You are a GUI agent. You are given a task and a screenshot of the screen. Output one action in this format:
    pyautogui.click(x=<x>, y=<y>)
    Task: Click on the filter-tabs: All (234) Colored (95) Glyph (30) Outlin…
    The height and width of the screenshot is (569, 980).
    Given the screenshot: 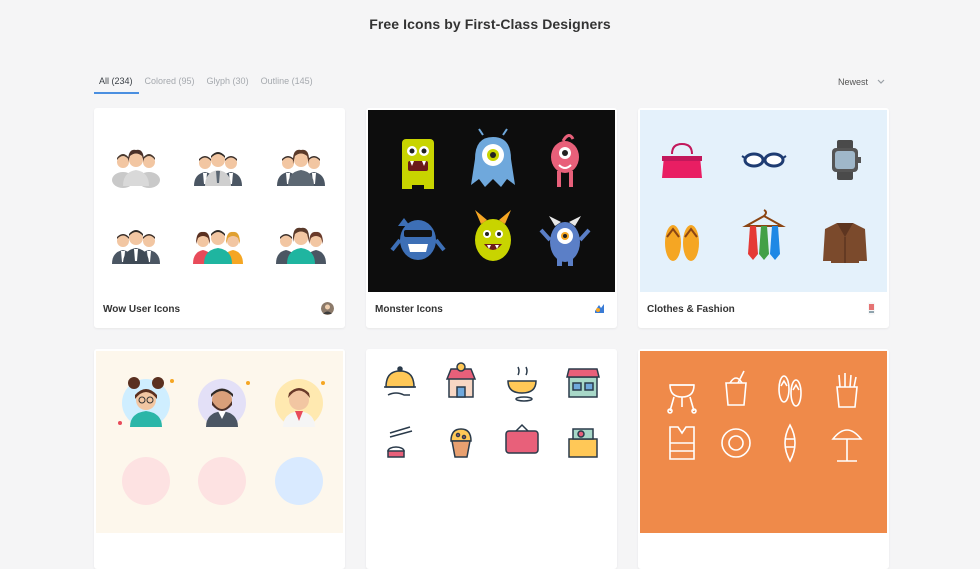 What is the action you would take?
    pyautogui.click(x=206, y=85)
    